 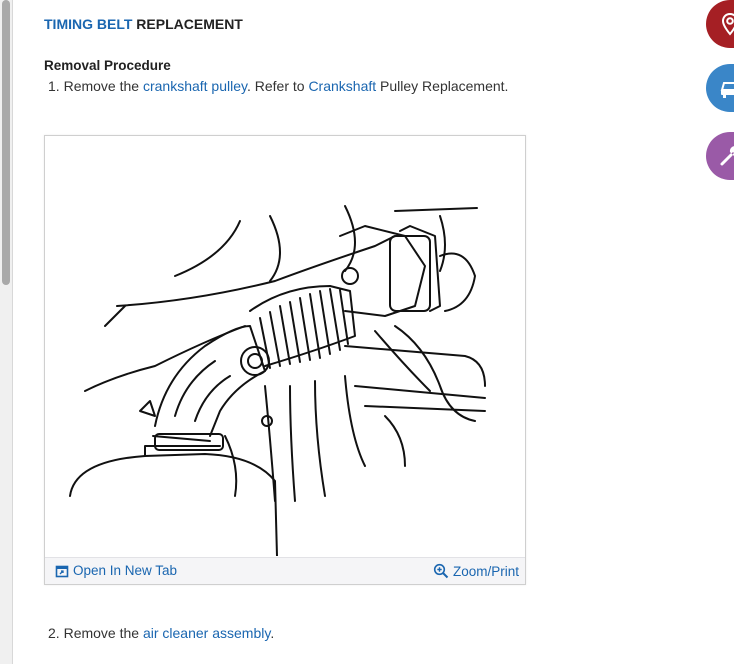 I want to click on step-text: Pulley Replacement., so click(x=442, y=86).